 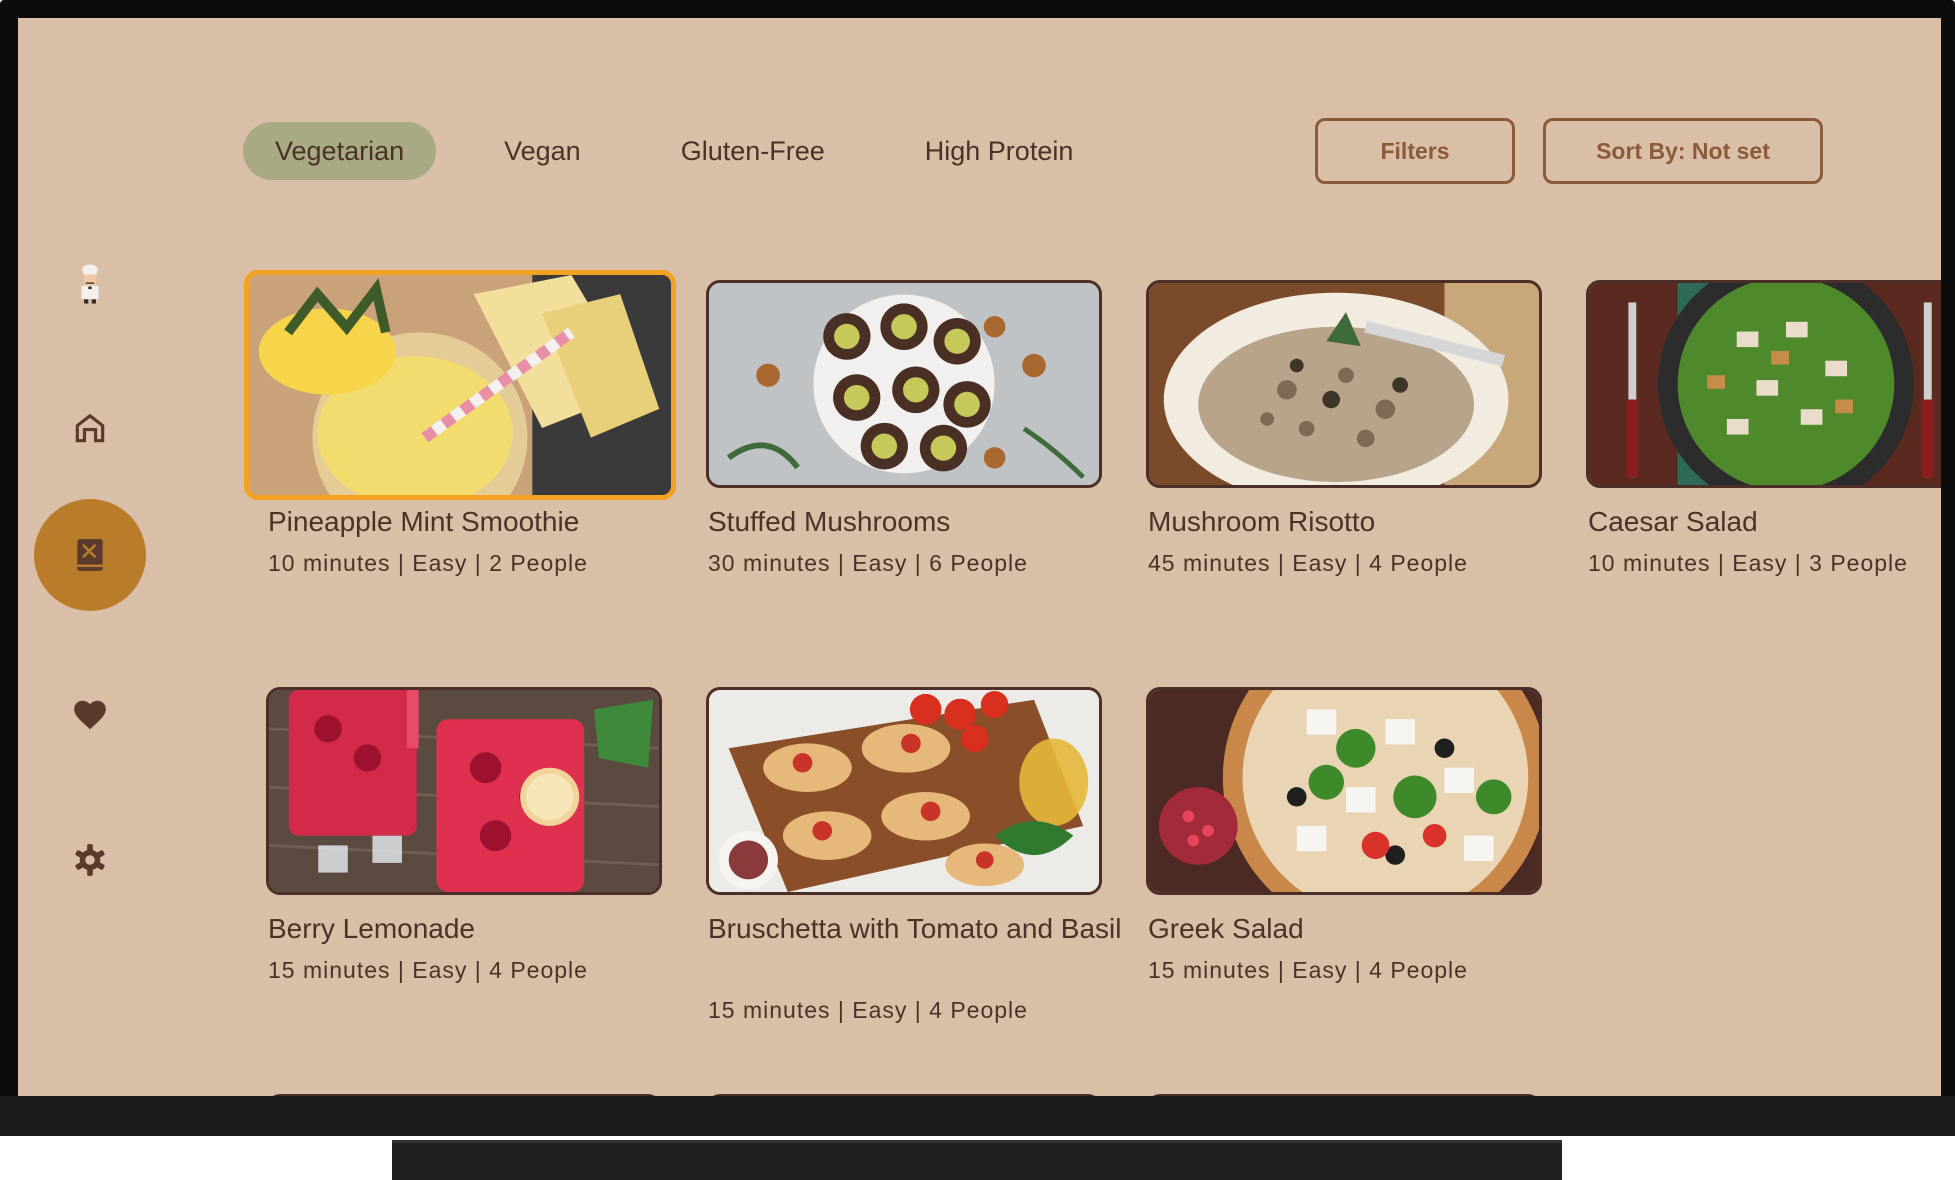 I want to click on chip-vegan: Vegan, so click(x=542, y=151).